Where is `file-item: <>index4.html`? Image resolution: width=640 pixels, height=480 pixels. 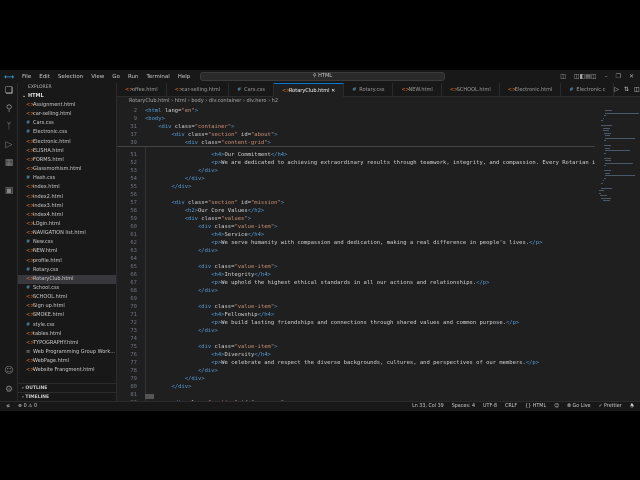
file-item: <>index4.html is located at coordinates (67, 215).